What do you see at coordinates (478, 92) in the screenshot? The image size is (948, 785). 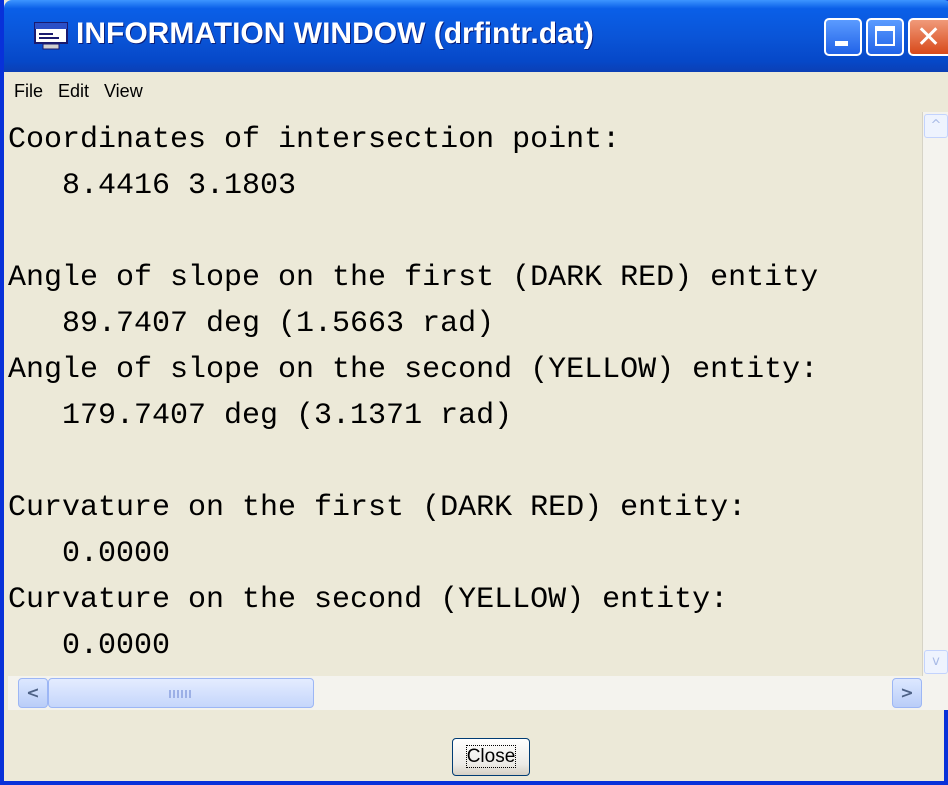 I see `menu-bar: File Edit View` at bounding box center [478, 92].